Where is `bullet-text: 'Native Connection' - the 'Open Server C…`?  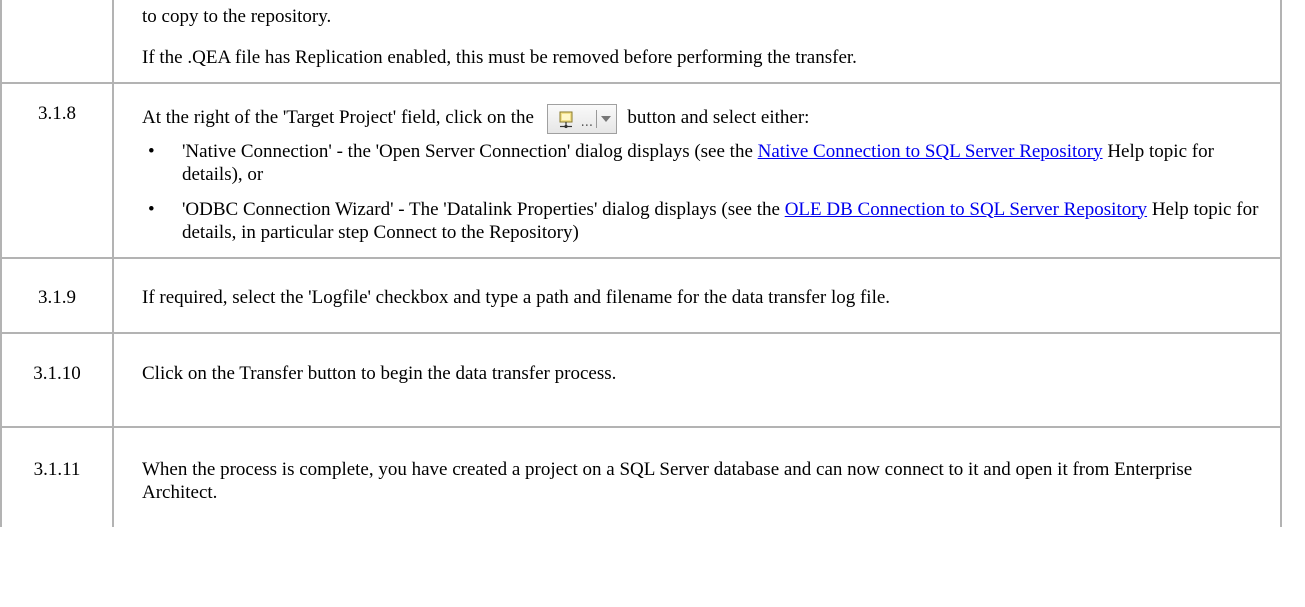 bullet-text: 'Native Connection' - the 'Open Server C… is located at coordinates (470, 151).